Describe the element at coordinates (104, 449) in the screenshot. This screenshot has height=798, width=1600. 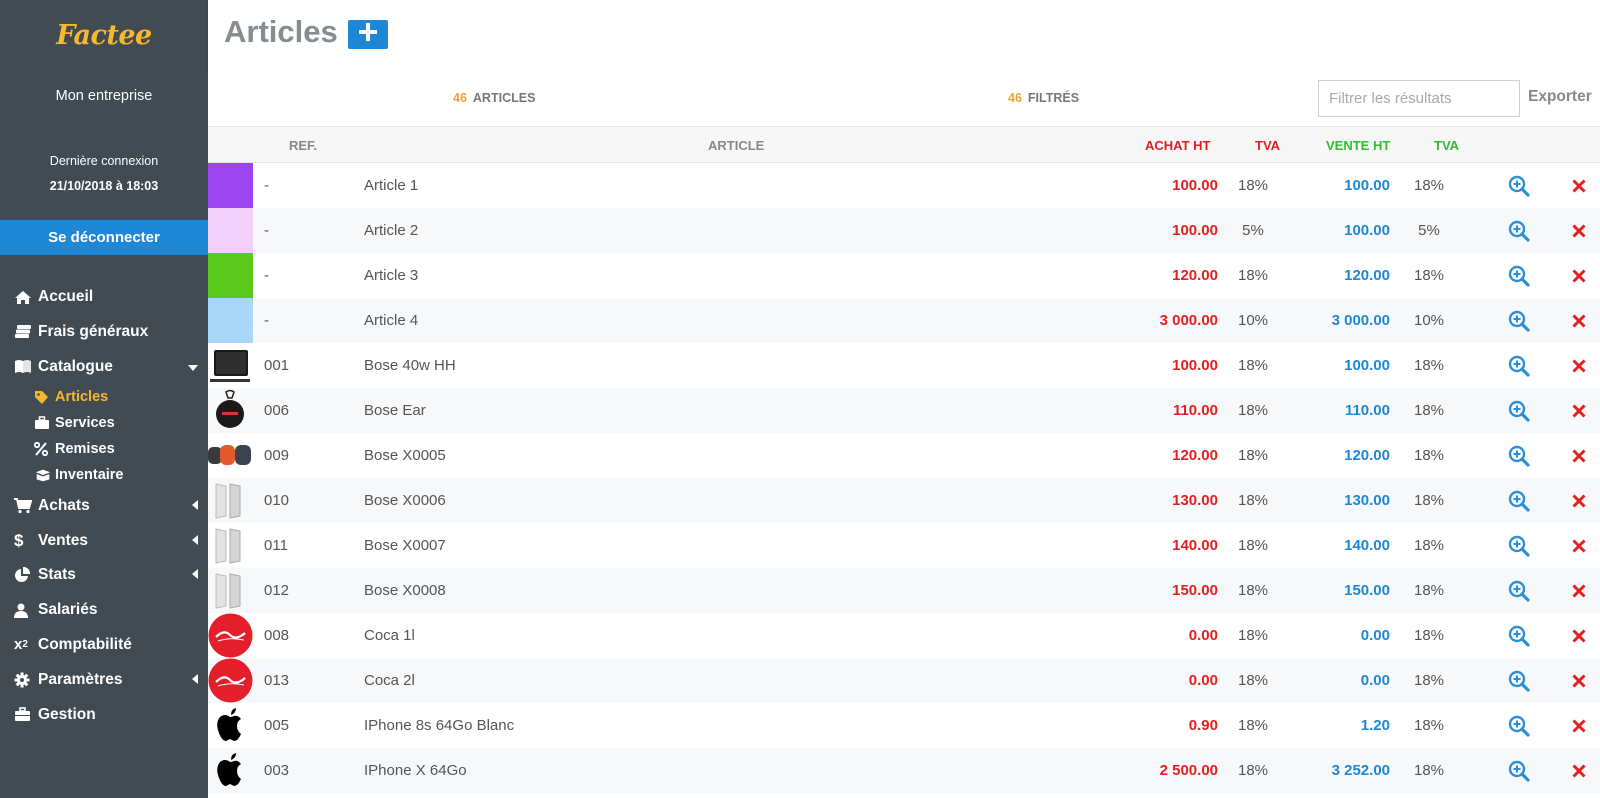
I see `nav-item-remises: Remises` at that location.